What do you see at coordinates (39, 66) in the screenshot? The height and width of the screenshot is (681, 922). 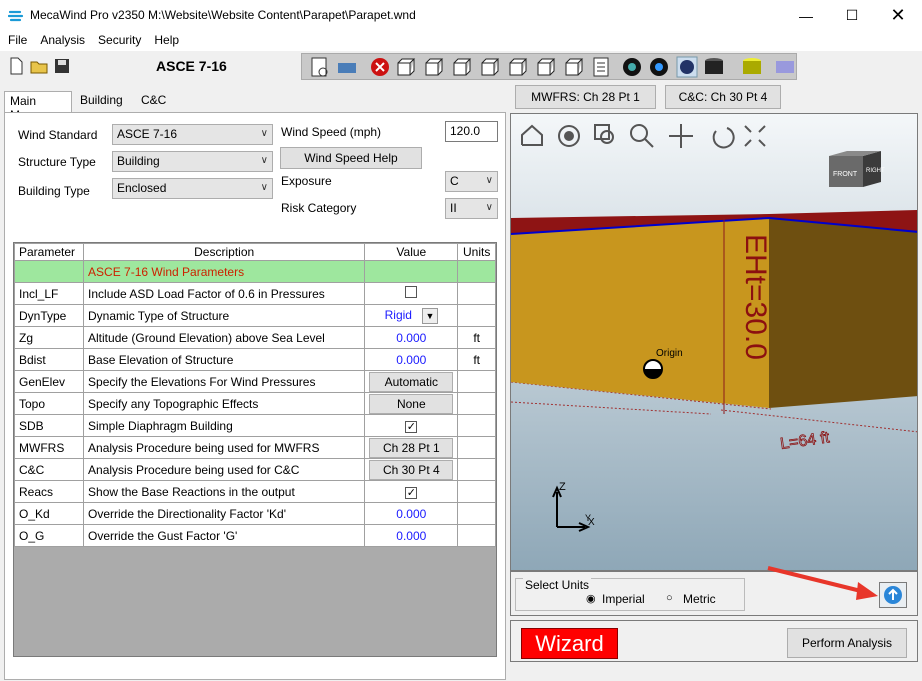 I see `open-folder-icon` at bounding box center [39, 66].